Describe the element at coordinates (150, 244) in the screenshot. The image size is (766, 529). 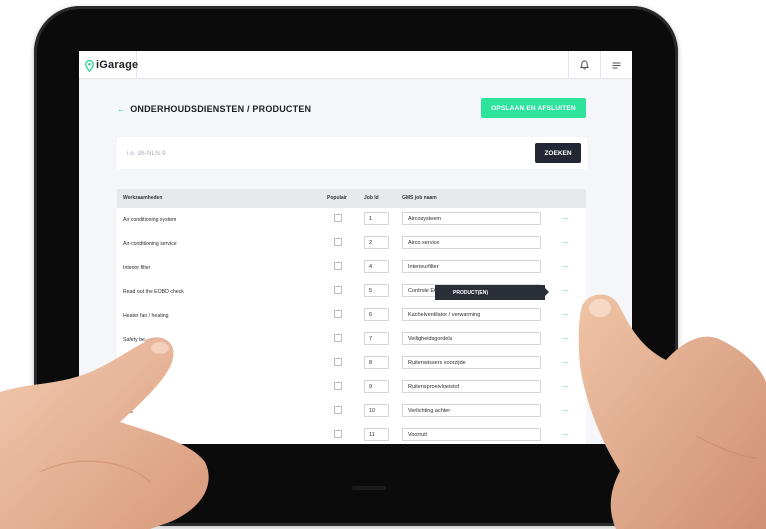
I see `service-name: Air-conditioning service` at that location.